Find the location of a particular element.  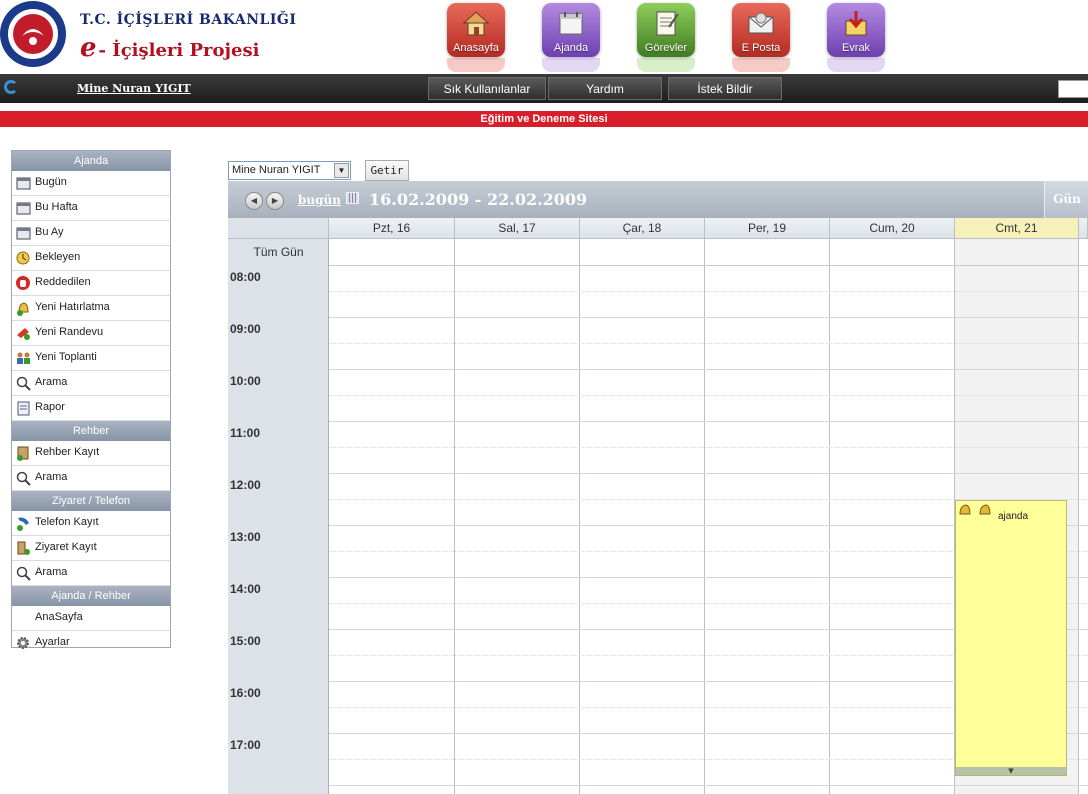

calendar-header: ◀ ▶ bugün 16.02.2009 - 22.02.2009 Gün is located at coordinates (658, 199).